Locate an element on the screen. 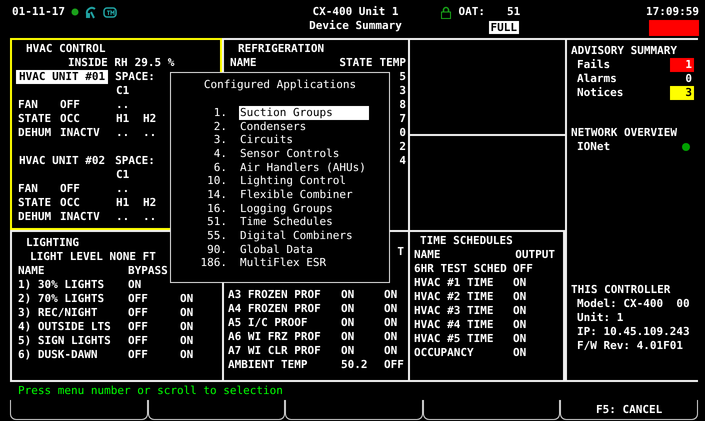 Image resolution: width=705 pixels, height=421 pixels. menu-item: MultiFlex ESR is located at coordinates (304, 263).